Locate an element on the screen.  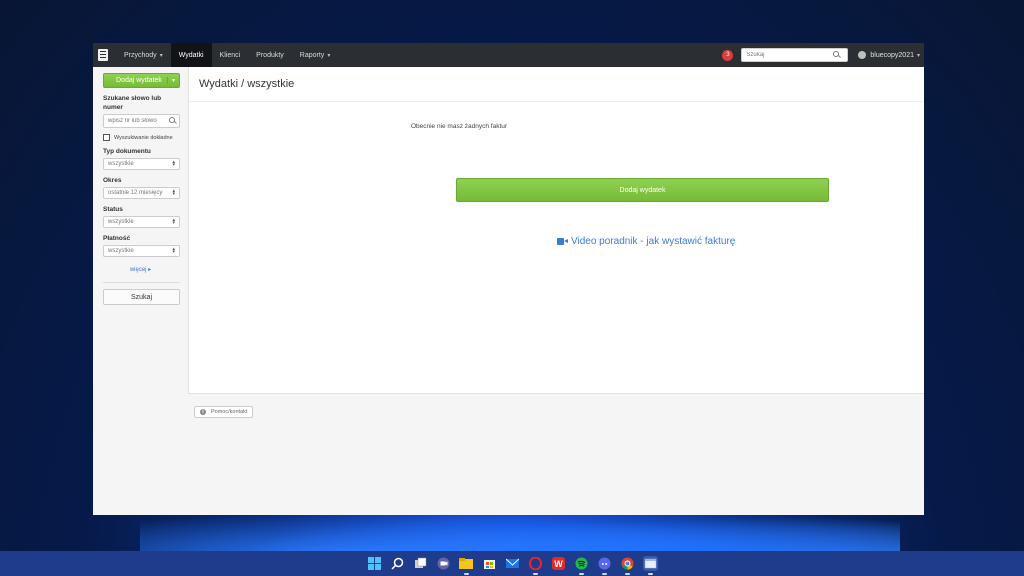
store-icon is located at coordinates (489, 563).